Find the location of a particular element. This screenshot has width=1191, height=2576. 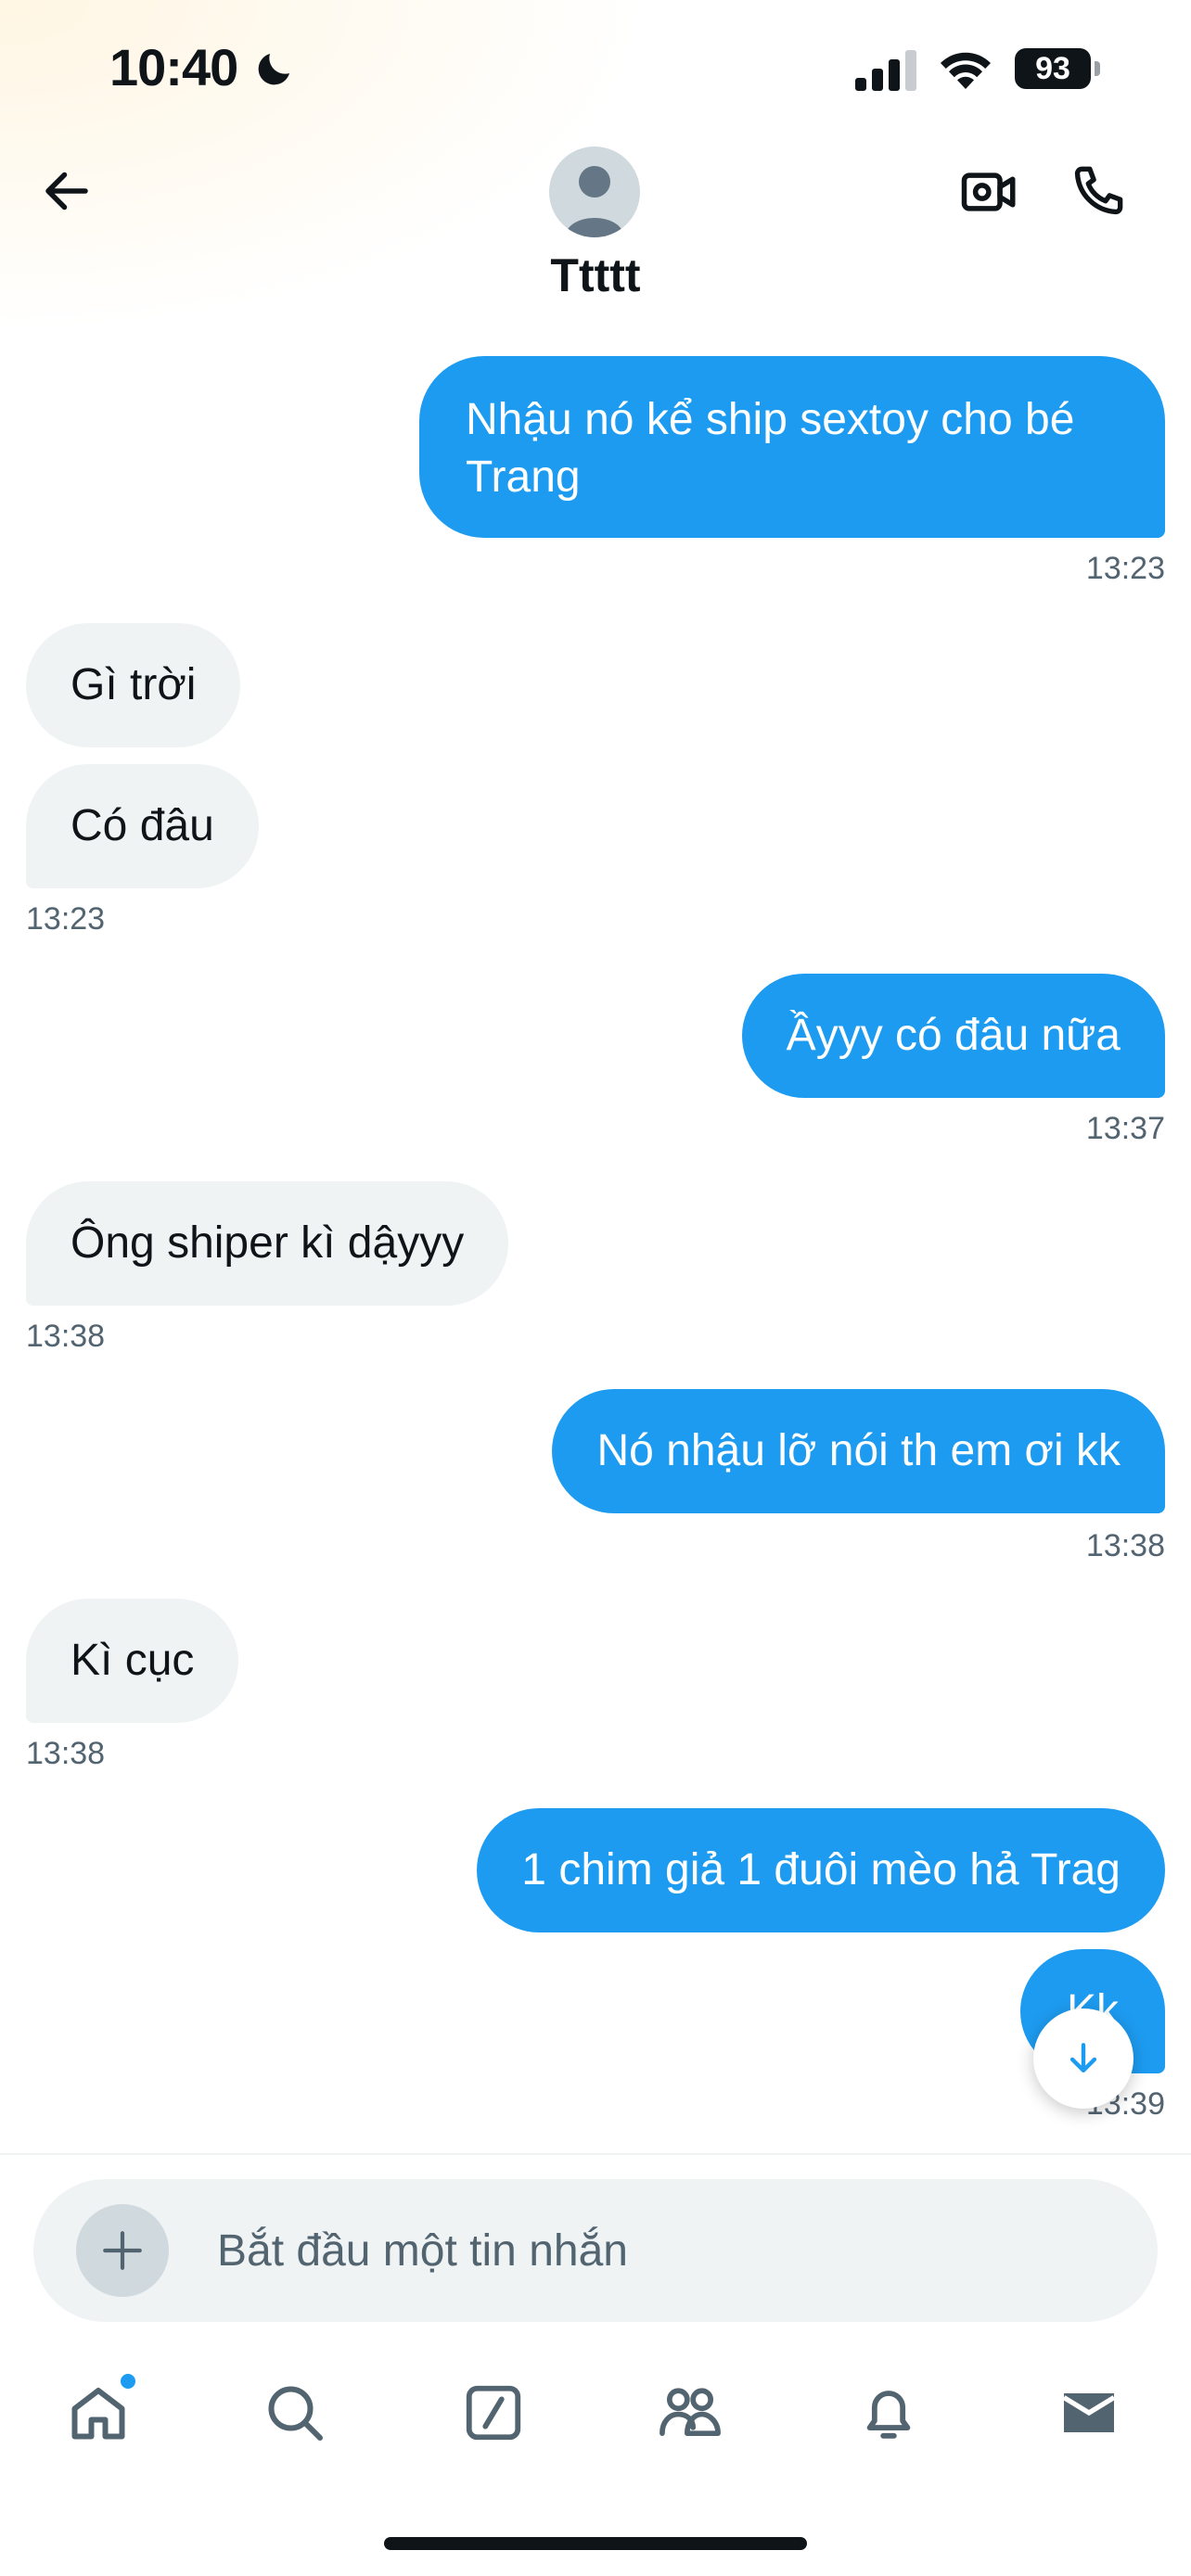

avatar is located at coordinates (594, 192).